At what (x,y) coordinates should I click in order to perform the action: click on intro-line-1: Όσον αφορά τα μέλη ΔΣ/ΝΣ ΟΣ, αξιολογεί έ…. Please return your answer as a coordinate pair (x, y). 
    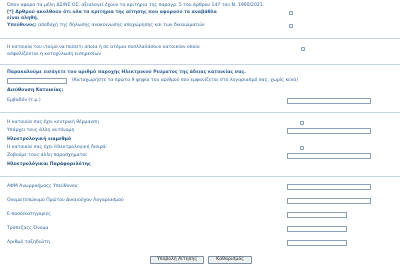
    Looking at the image, I should click on (136, 5).